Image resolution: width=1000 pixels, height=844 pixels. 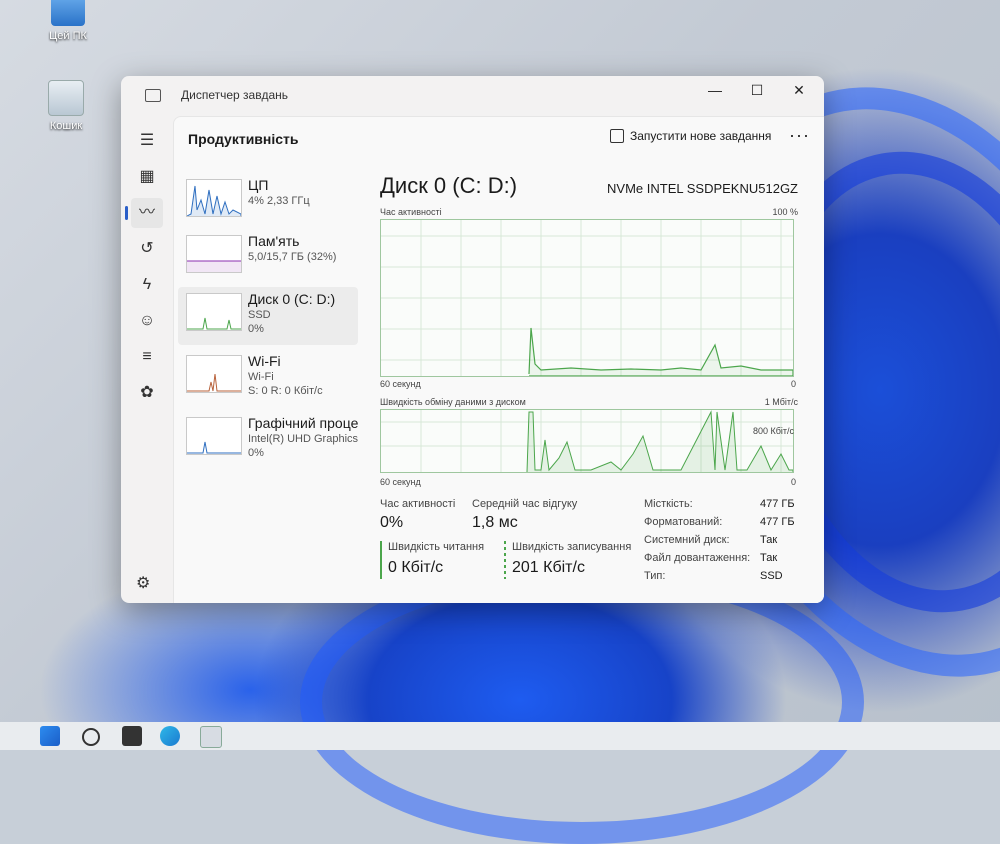 I want to click on perf-item-disk: Диск 0 (C: D:) SSD 0%, so click(x=268, y=316).